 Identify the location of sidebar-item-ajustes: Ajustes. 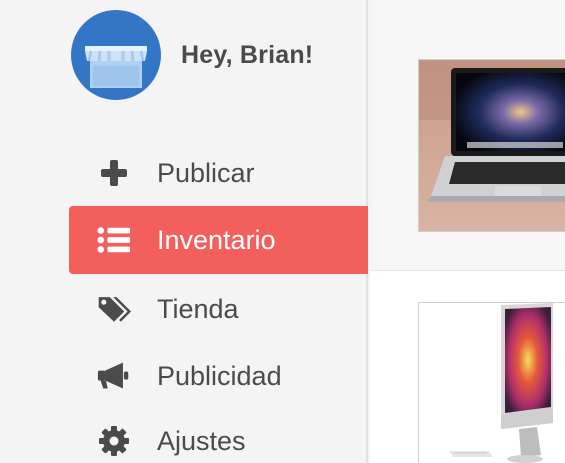
(218, 435).